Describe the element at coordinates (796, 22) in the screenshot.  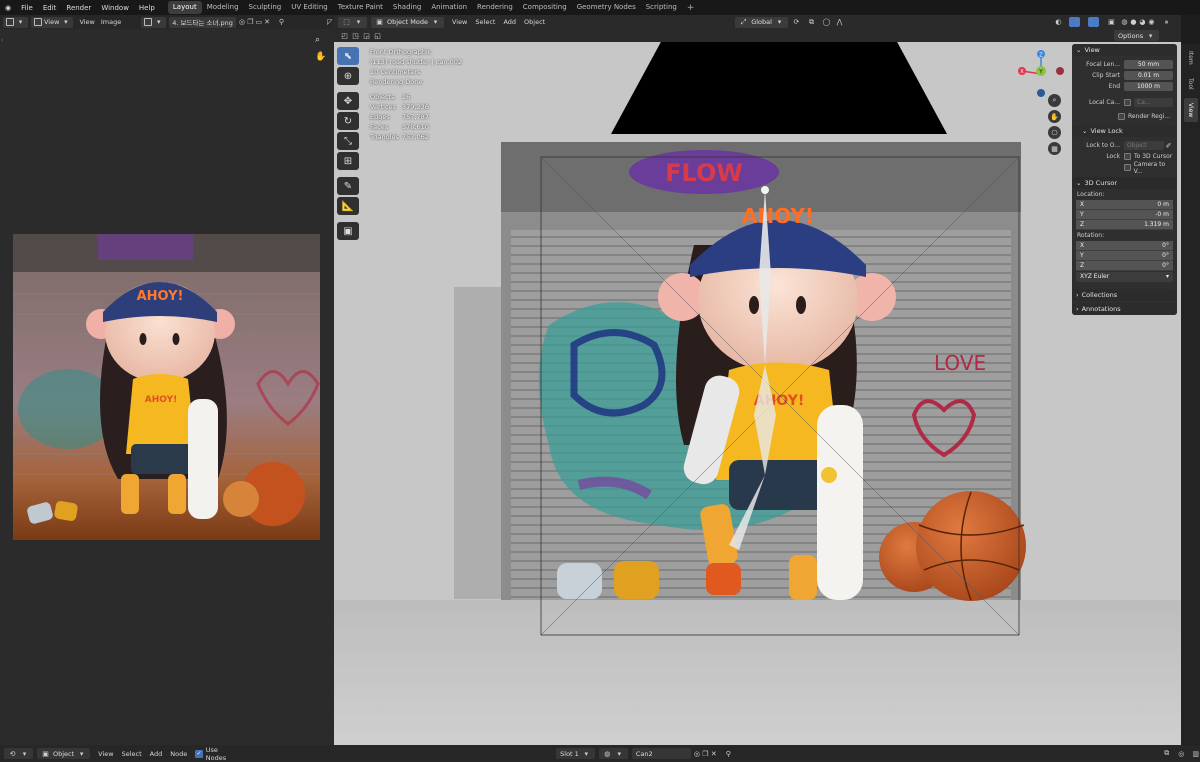
I see `pivot-icon: ⟳` at that location.